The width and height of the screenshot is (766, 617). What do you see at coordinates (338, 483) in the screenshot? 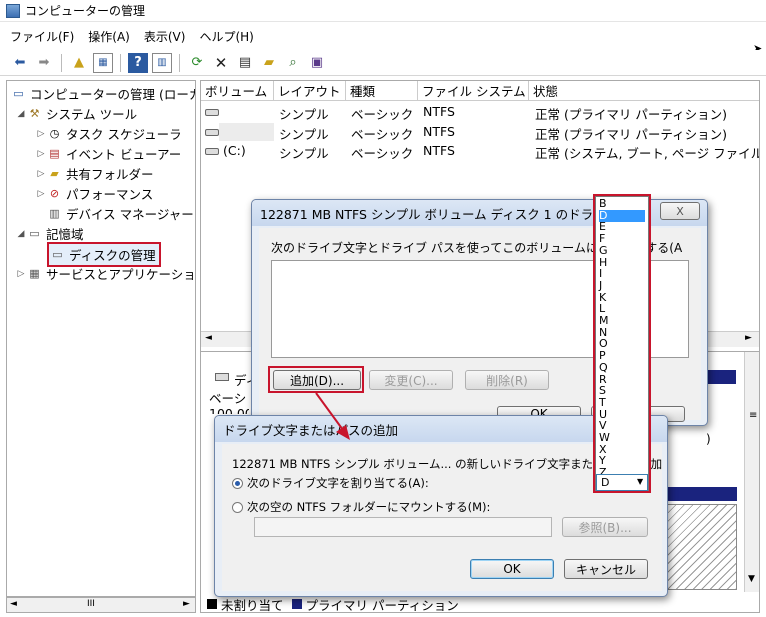
I see `option-letter-label: 次のドライブ文字を割り当てる(A):` at bounding box center [338, 483].